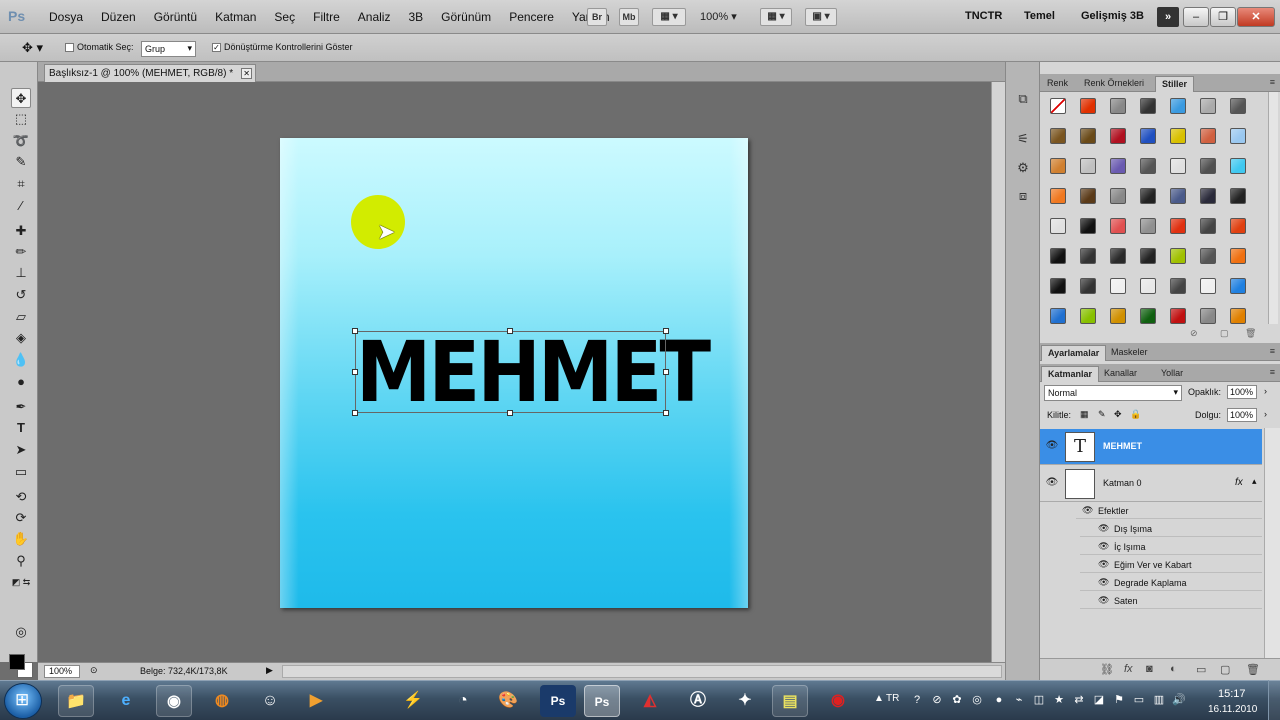  Describe the element at coordinates (1171, 546) in the screenshot. I see `effect-inner-glow: 👁 İç Işıma` at that location.